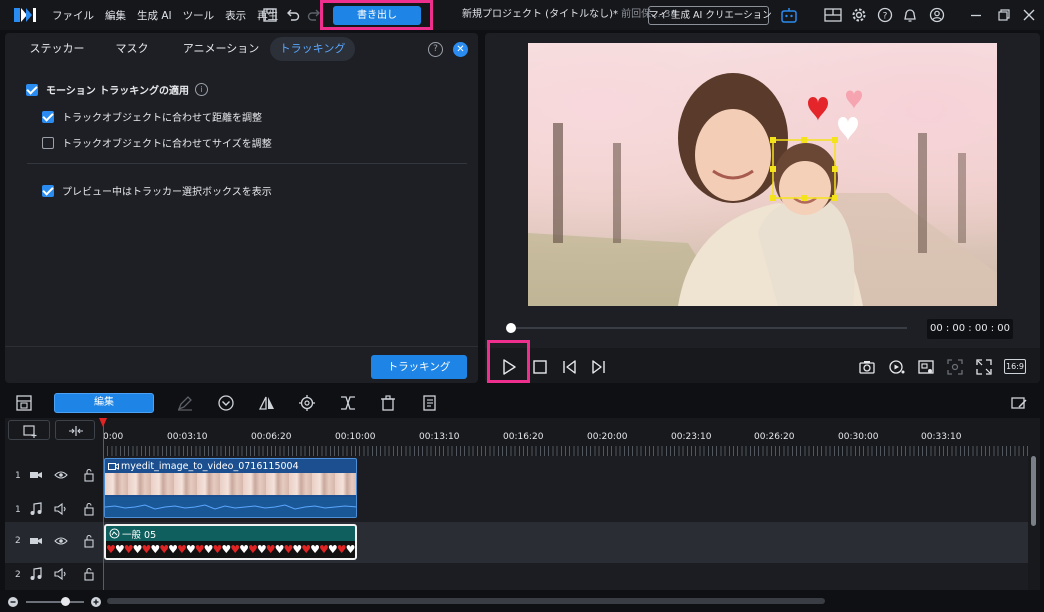 The image size is (1044, 612). I want to click on fit-timeline-button, so click(75, 430).